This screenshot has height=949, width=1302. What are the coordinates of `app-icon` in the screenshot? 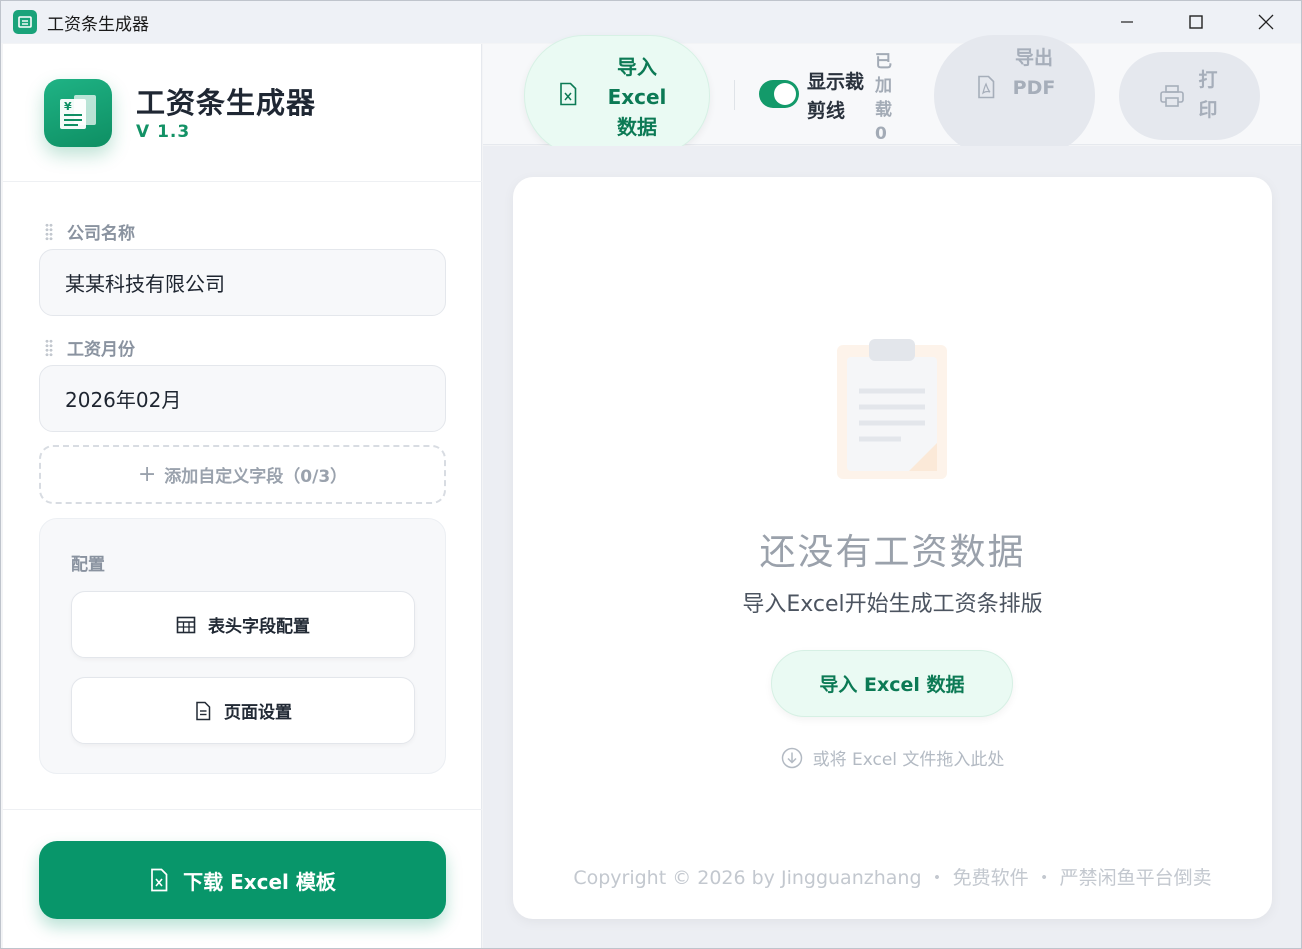 It's located at (25, 22).